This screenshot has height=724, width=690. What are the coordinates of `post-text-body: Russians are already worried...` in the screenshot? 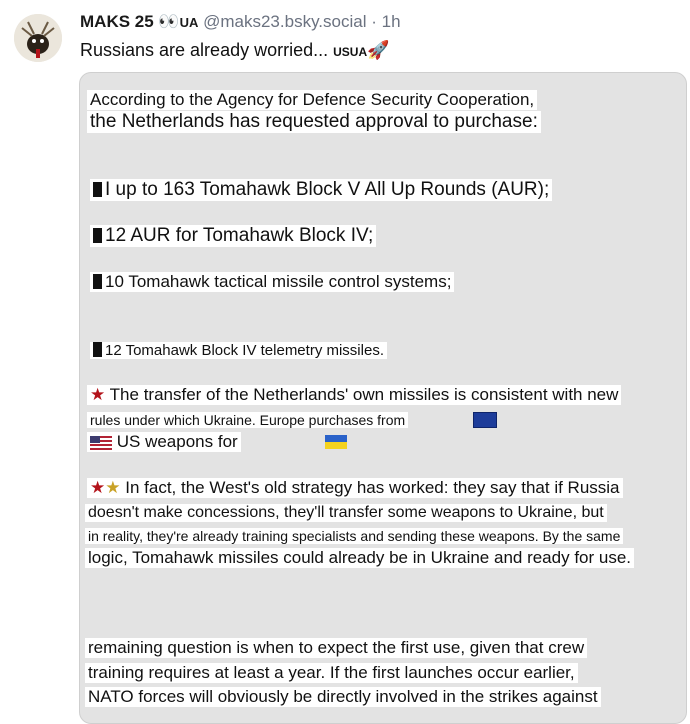 It's located at (204, 50).